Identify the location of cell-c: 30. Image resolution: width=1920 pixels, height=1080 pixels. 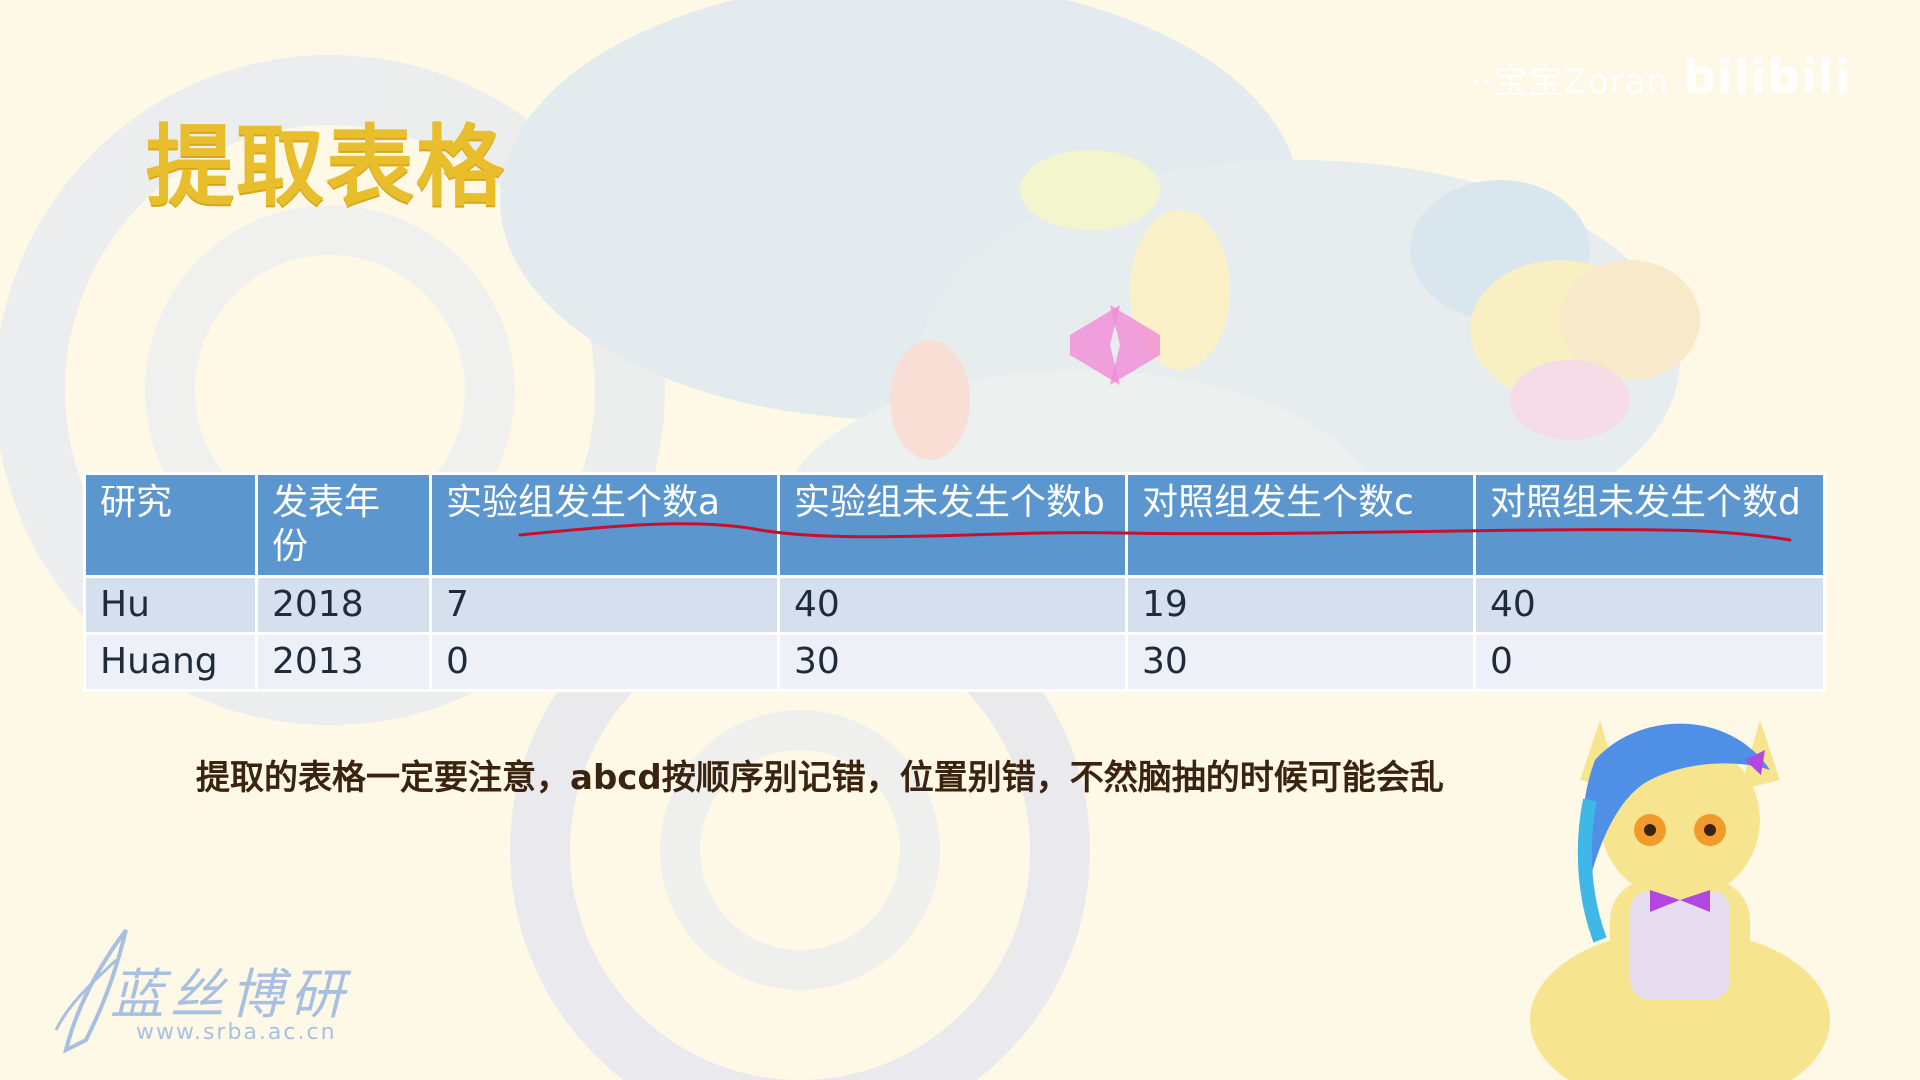
(1300, 662).